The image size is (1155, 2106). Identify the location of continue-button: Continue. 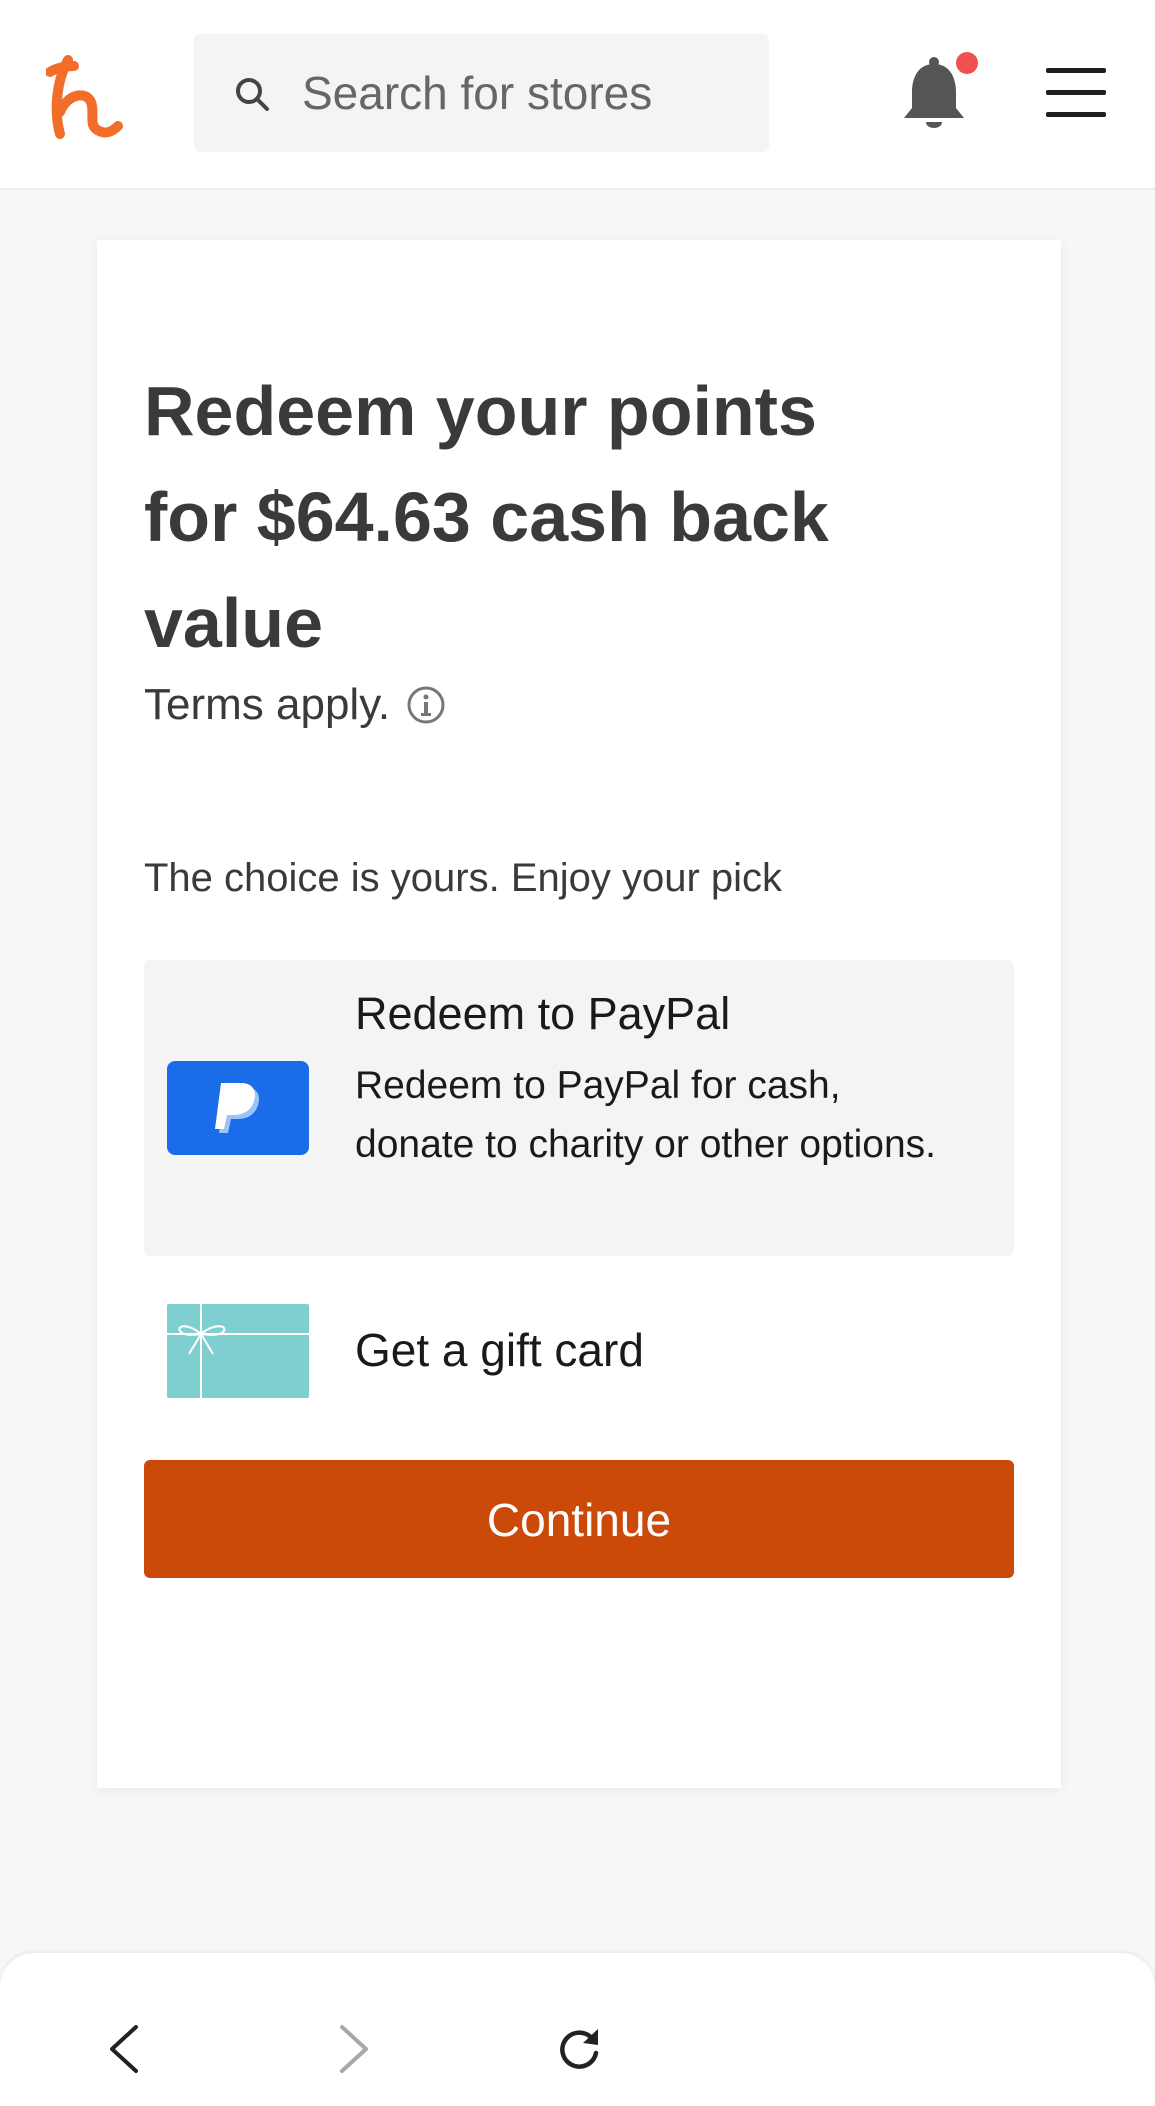
(579, 1519).